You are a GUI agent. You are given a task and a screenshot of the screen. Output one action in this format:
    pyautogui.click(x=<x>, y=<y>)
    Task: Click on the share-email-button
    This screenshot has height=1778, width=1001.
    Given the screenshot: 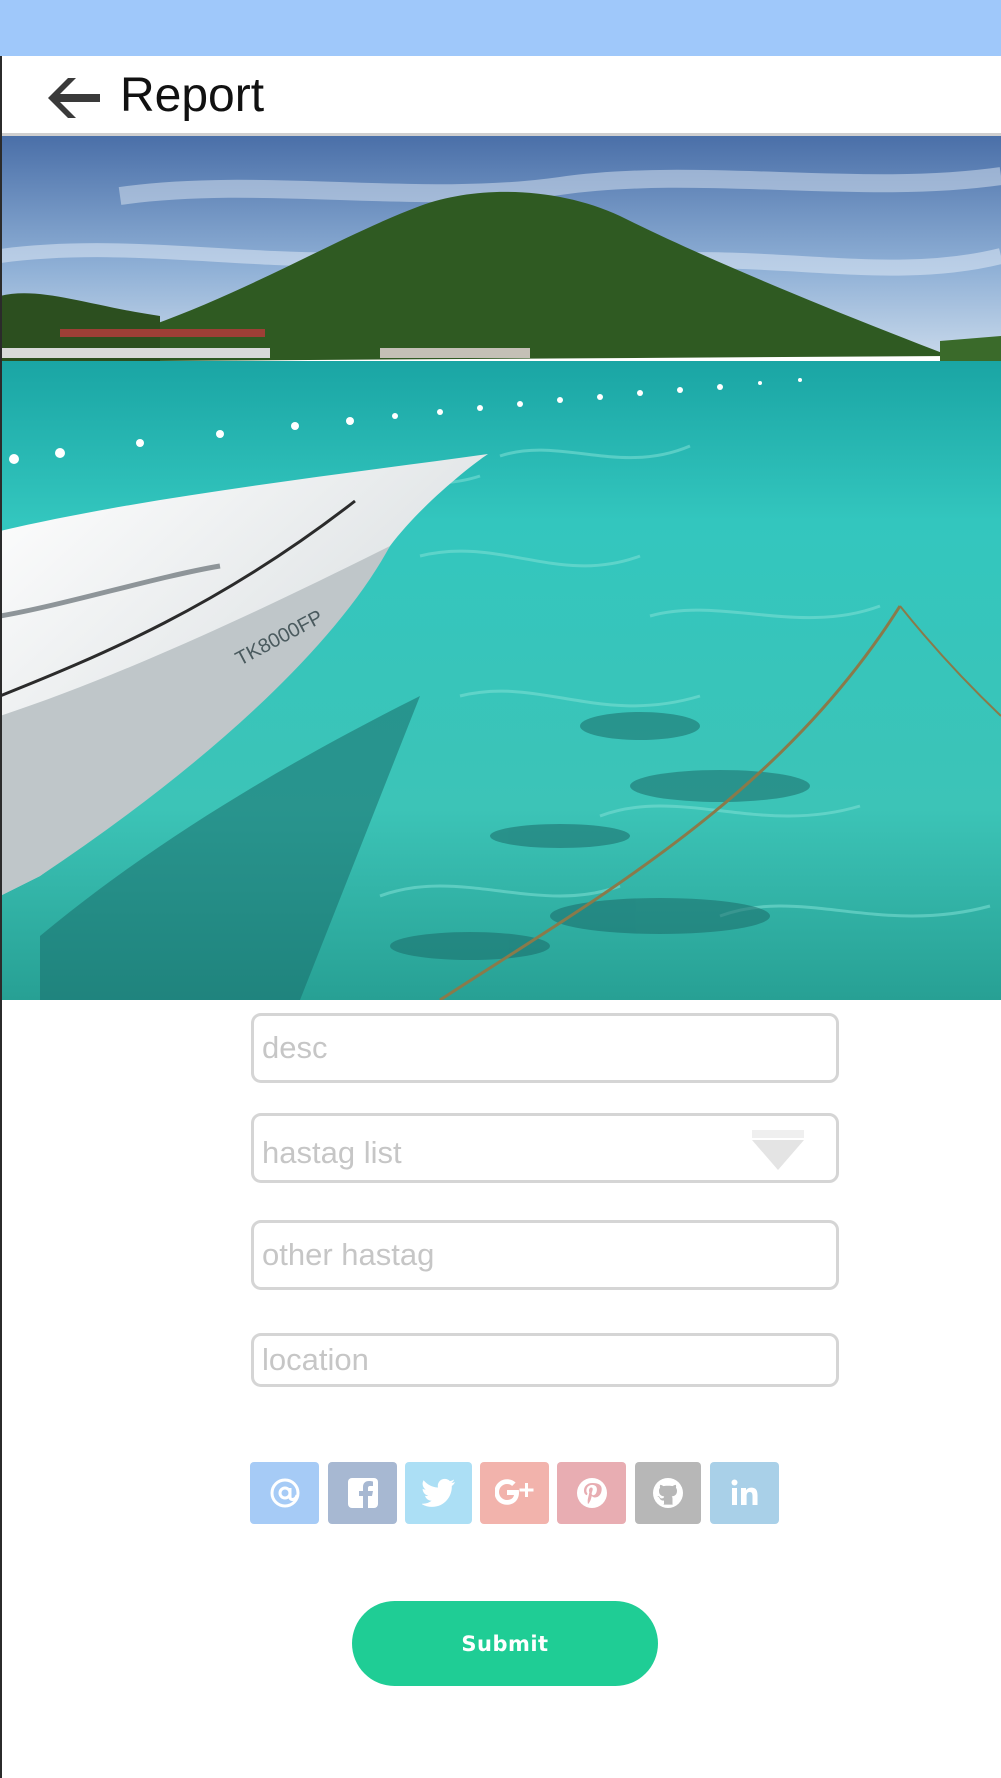 What is the action you would take?
    pyautogui.click(x=284, y=1493)
    